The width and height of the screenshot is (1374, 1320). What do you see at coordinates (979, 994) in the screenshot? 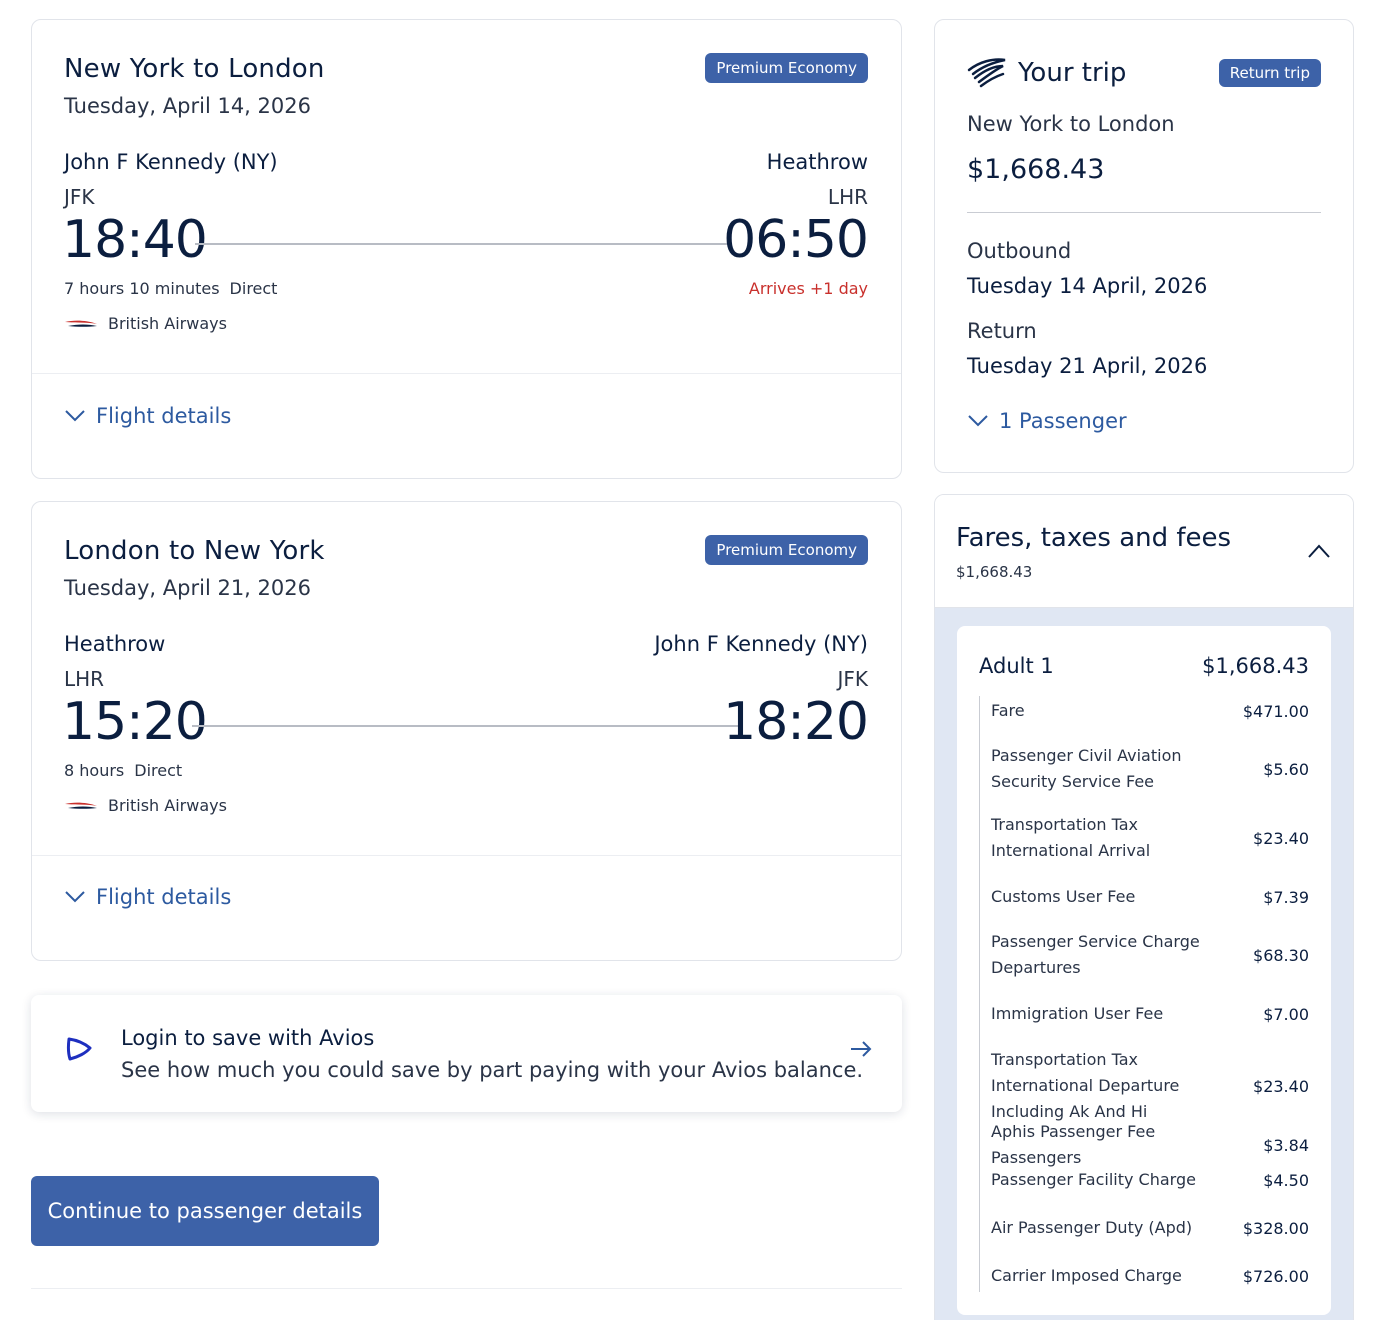
I see `fee-list-rail` at bounding box center [979, 994].